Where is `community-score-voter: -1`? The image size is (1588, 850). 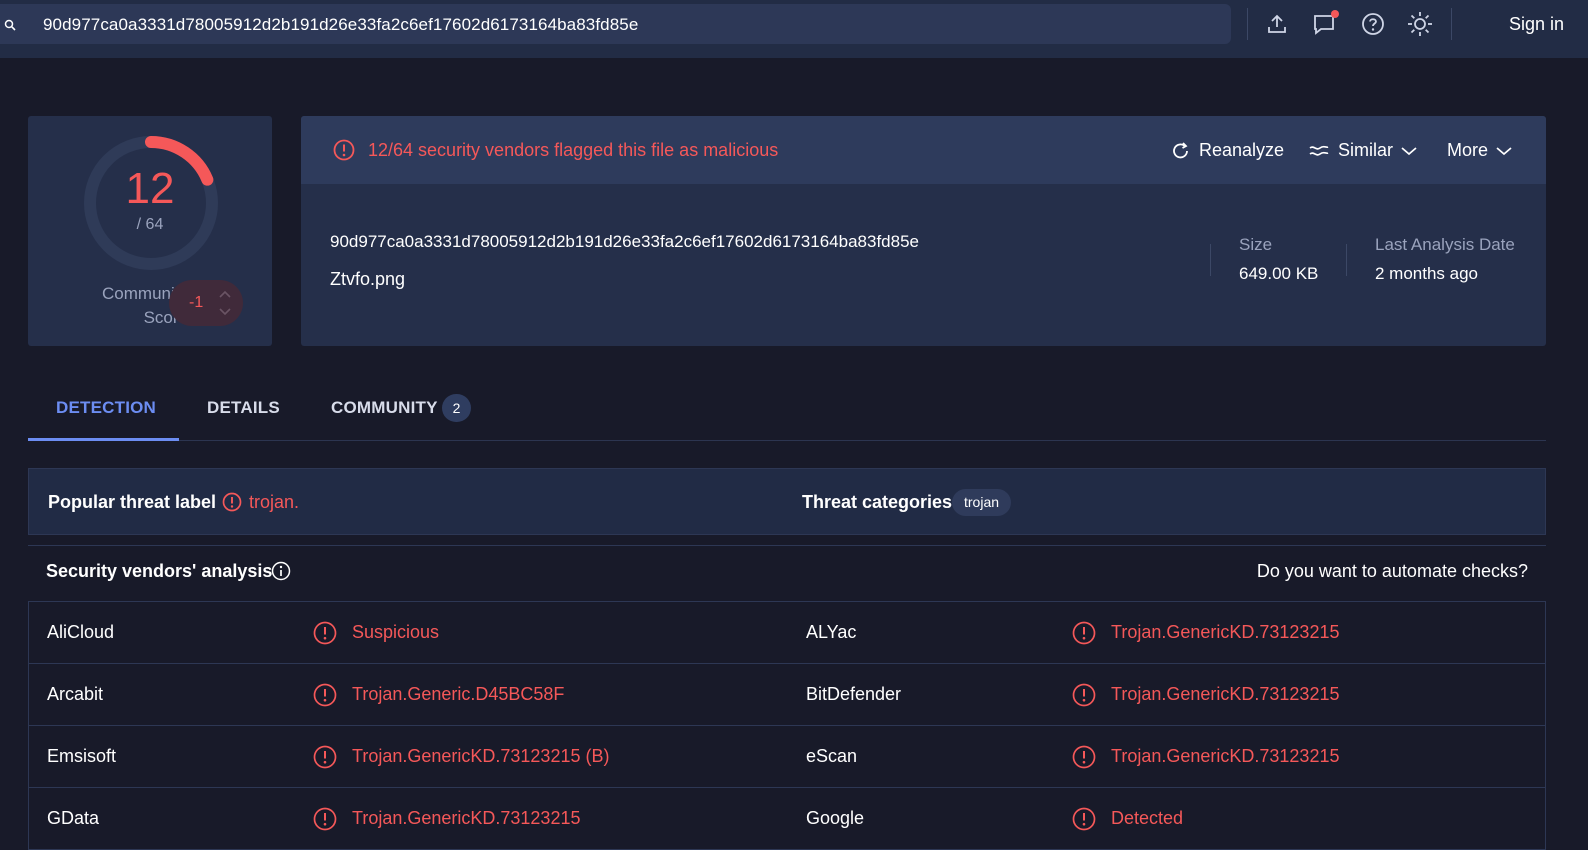 community-score-voter: -1 is located at coordinates (206, 303).